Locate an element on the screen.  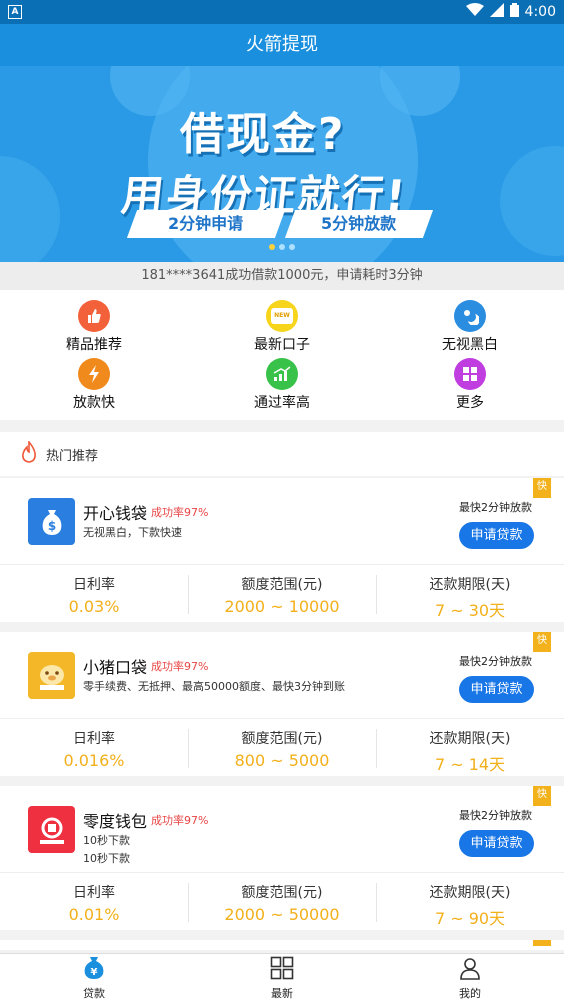
new-badge-icon: NEW is located at coordinates (282, 316).